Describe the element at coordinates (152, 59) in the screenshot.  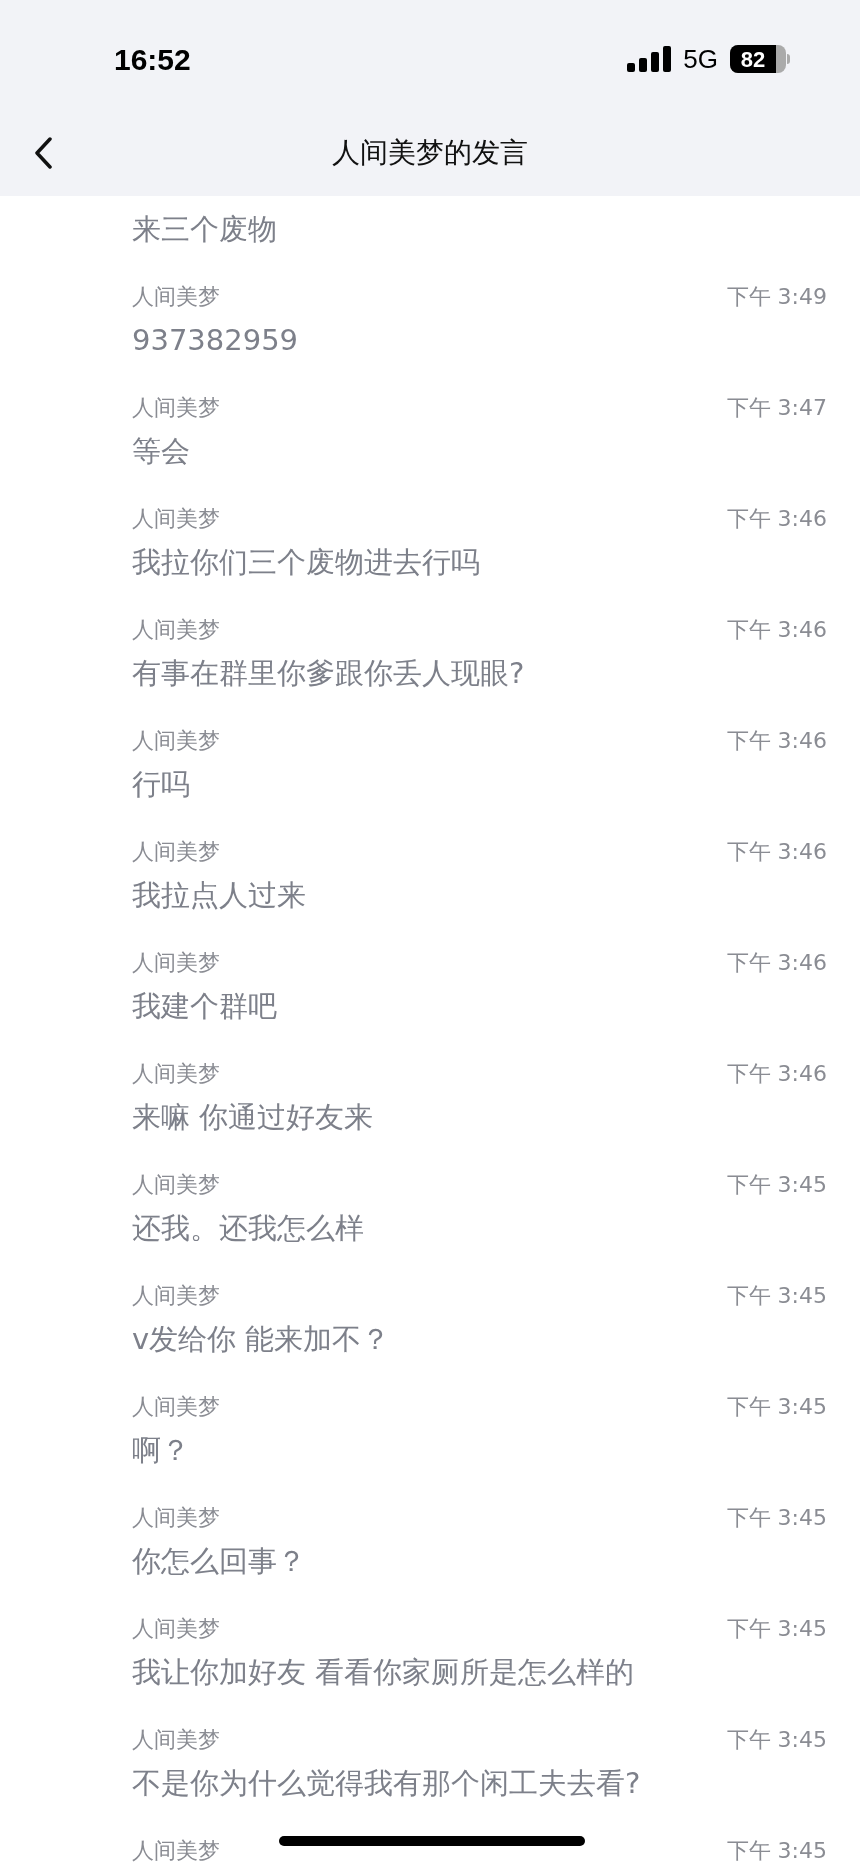
I see `status-time: 16:52` at that location.